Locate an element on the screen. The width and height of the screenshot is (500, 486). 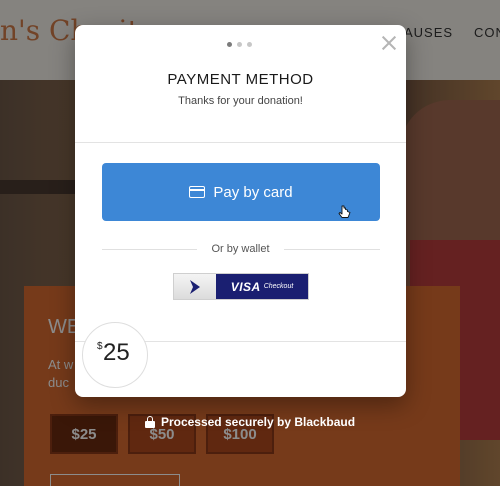
modal-title: PAYMENT METHOD is located at coordinates (240, 79).